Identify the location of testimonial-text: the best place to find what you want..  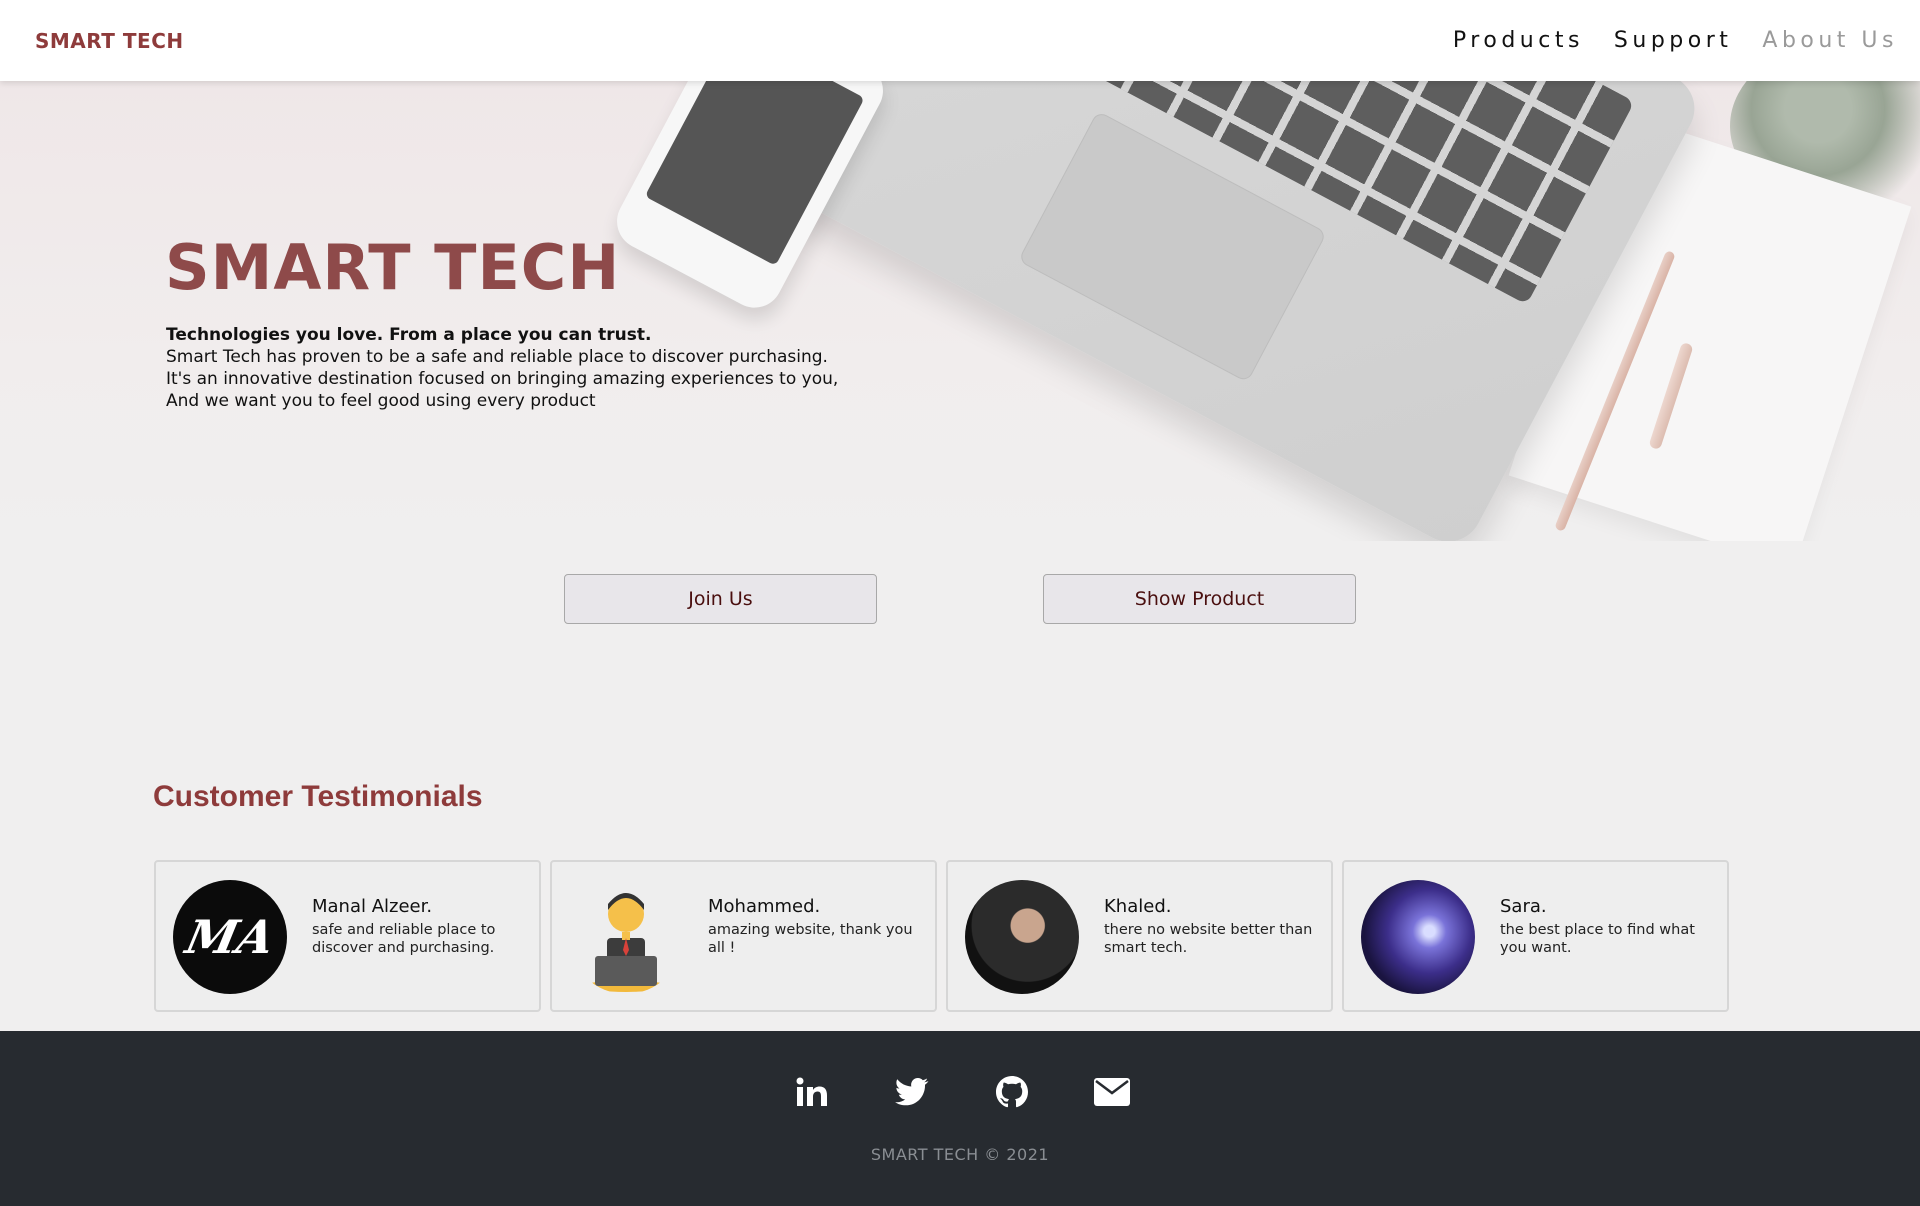
(1597, 939).